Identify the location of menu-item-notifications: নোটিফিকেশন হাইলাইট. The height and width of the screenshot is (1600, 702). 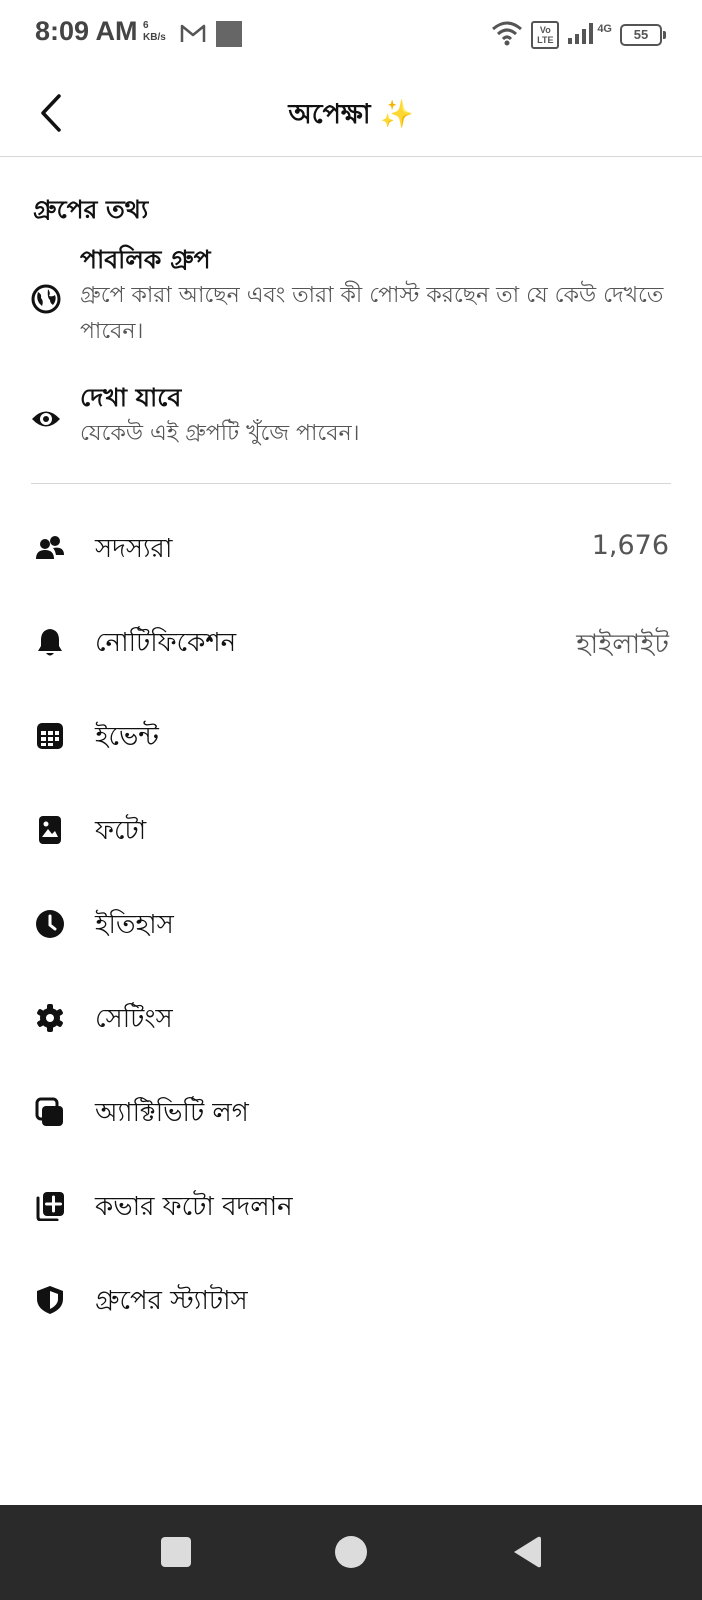
(351, 642).